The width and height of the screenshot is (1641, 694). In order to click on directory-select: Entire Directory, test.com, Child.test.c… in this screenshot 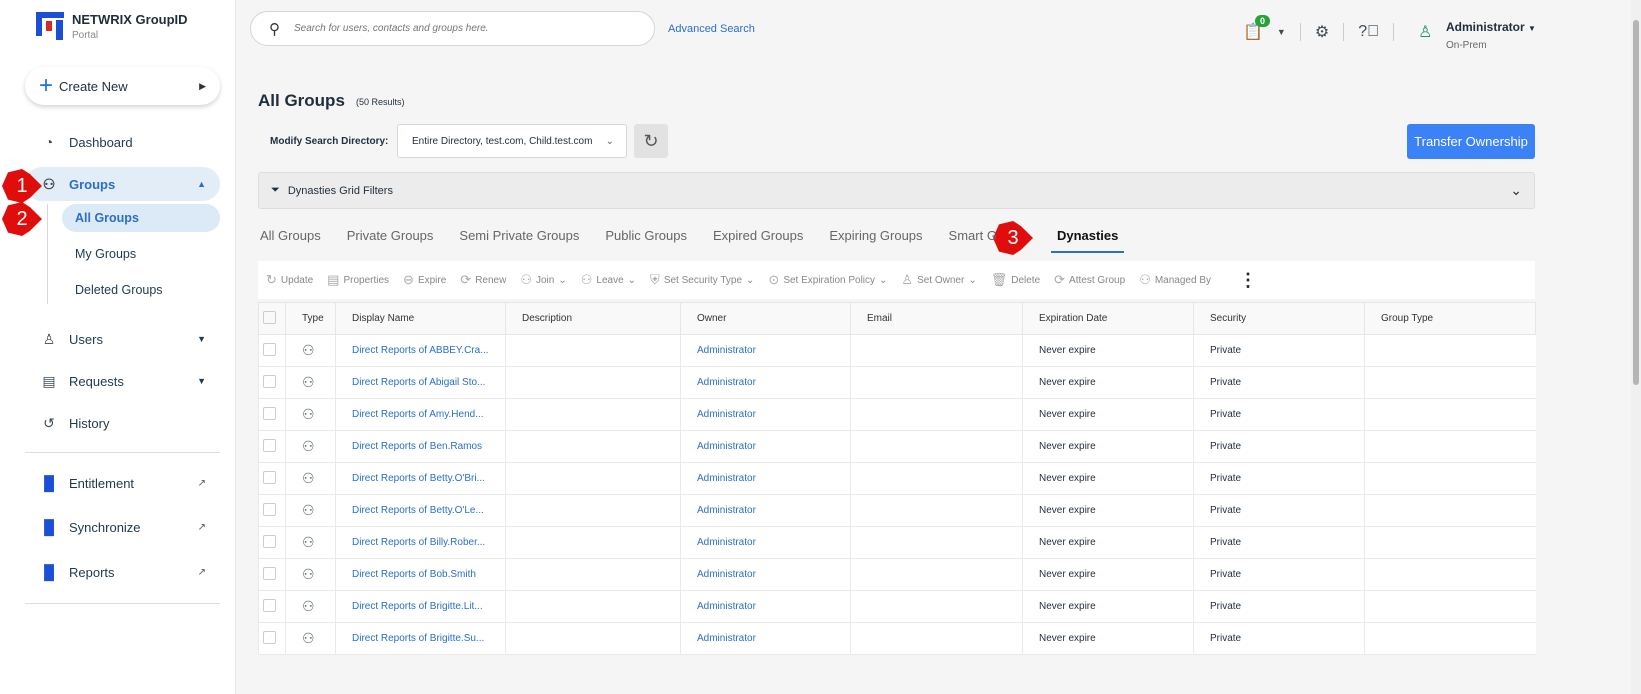, I will do `click(512, 141)`.